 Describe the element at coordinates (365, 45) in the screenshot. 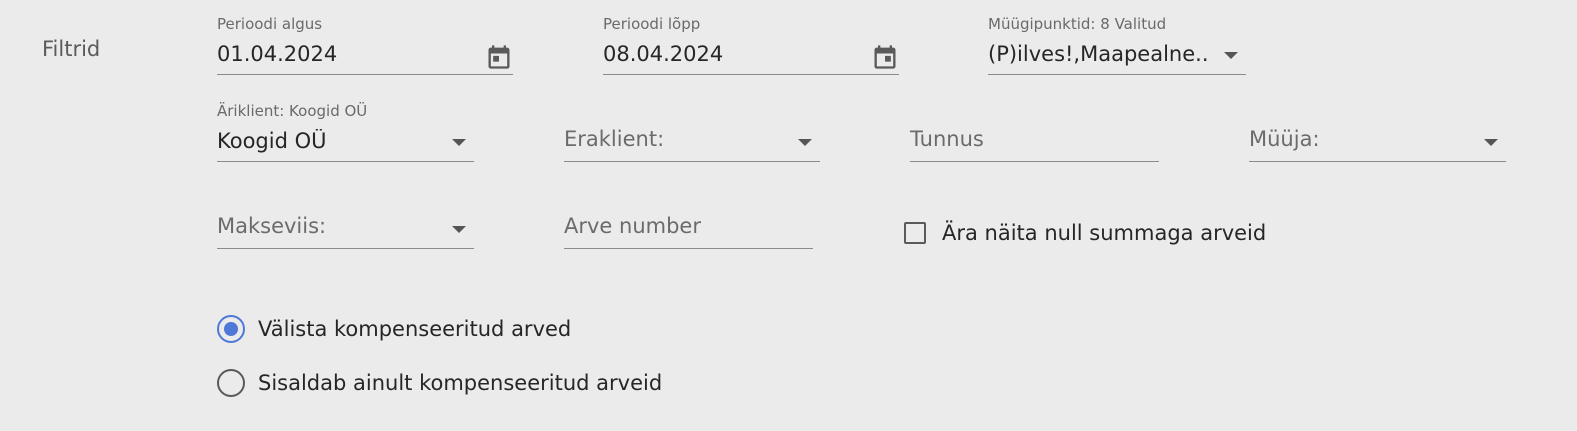

I see `period-start-field: Perioodi algus 01.04.2024` at that location.